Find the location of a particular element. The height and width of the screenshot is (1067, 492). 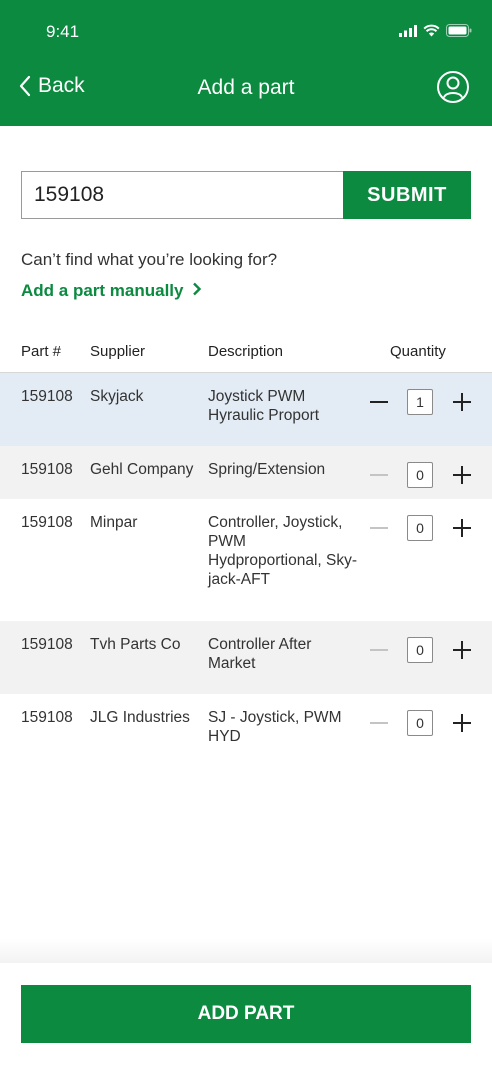

profile-button is located at coordinates (453, 87).